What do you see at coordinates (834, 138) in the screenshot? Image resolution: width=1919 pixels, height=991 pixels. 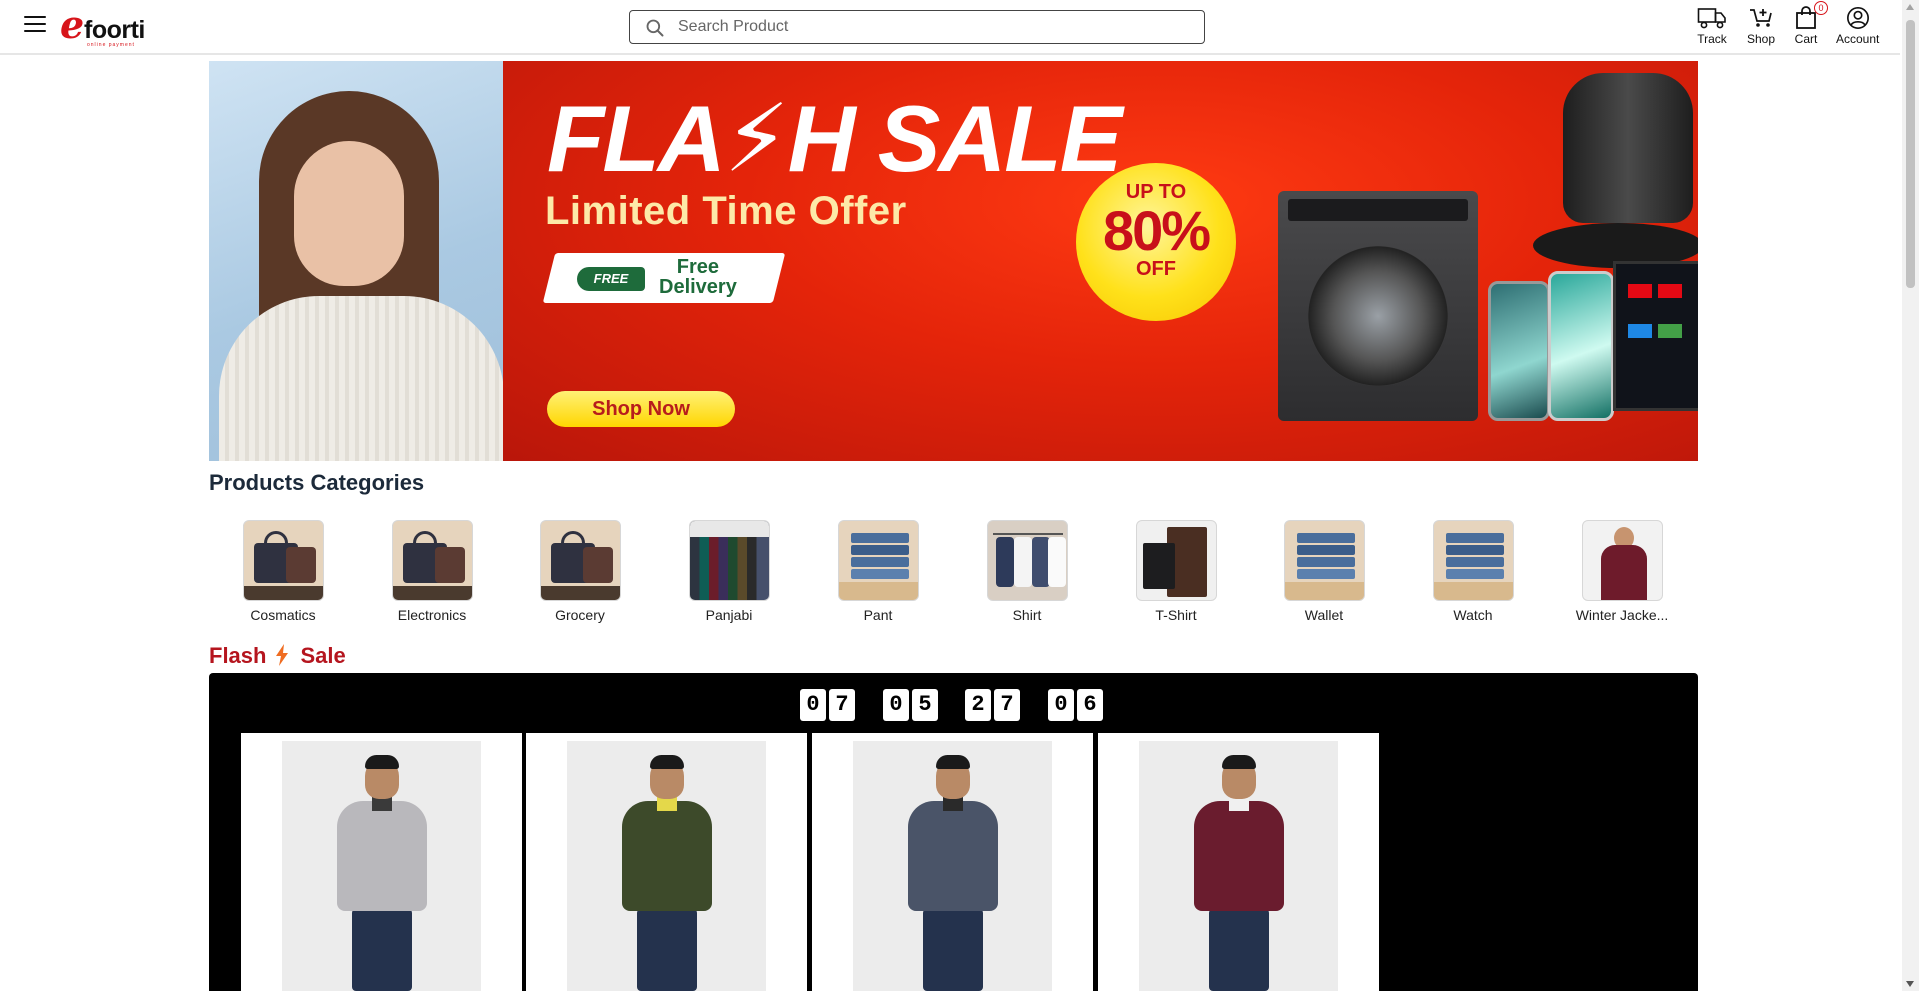 I see `banner-title: FLA⚡H SALE` at bounding box center [834, 138].